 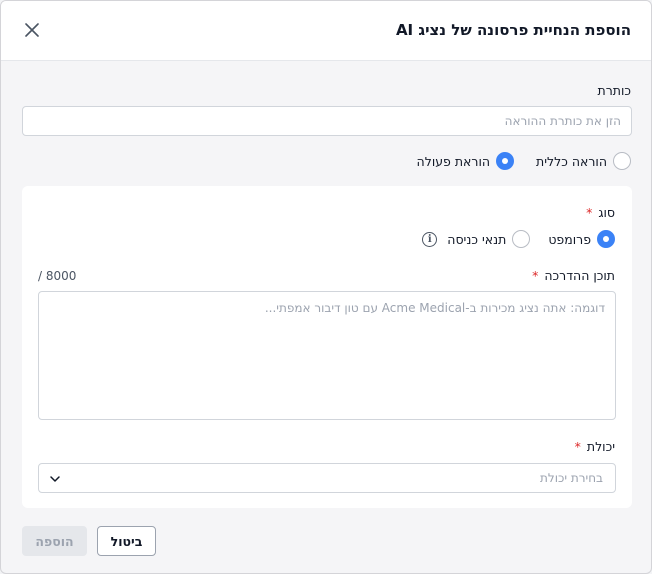 I want to click on radio-entry-condition: תנאי כניסה, so click(x=489, y=239).